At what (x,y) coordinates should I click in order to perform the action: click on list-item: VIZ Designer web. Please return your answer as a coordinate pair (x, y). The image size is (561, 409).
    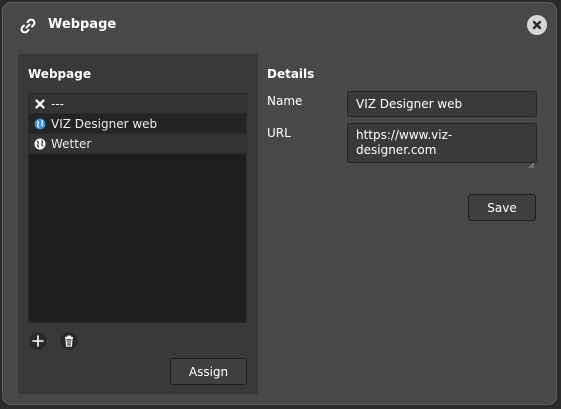
    Looking at the image, I should click on (137, 124).